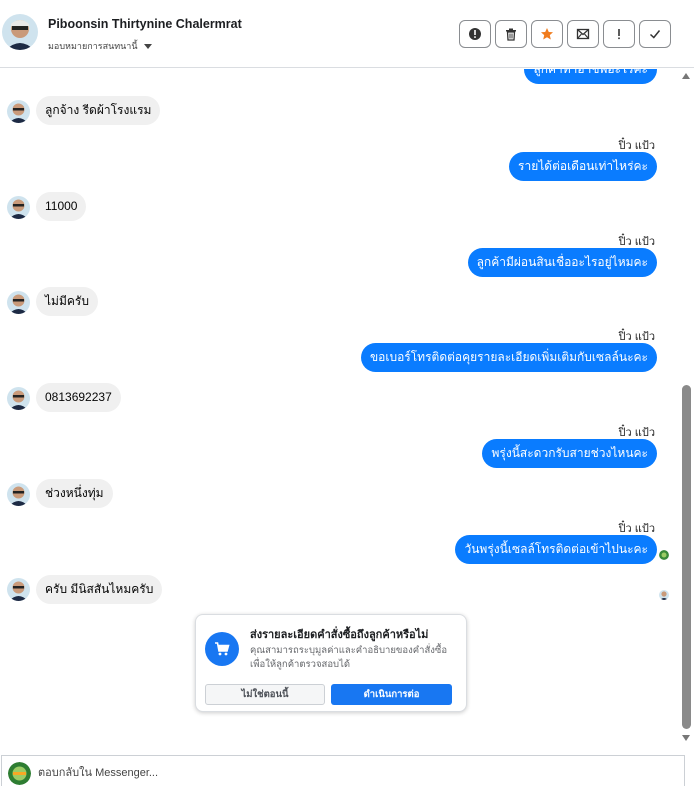  Describe the element at coordinates (664, 595) in the screenshot. I see `seen-avatar-icon` at that location.